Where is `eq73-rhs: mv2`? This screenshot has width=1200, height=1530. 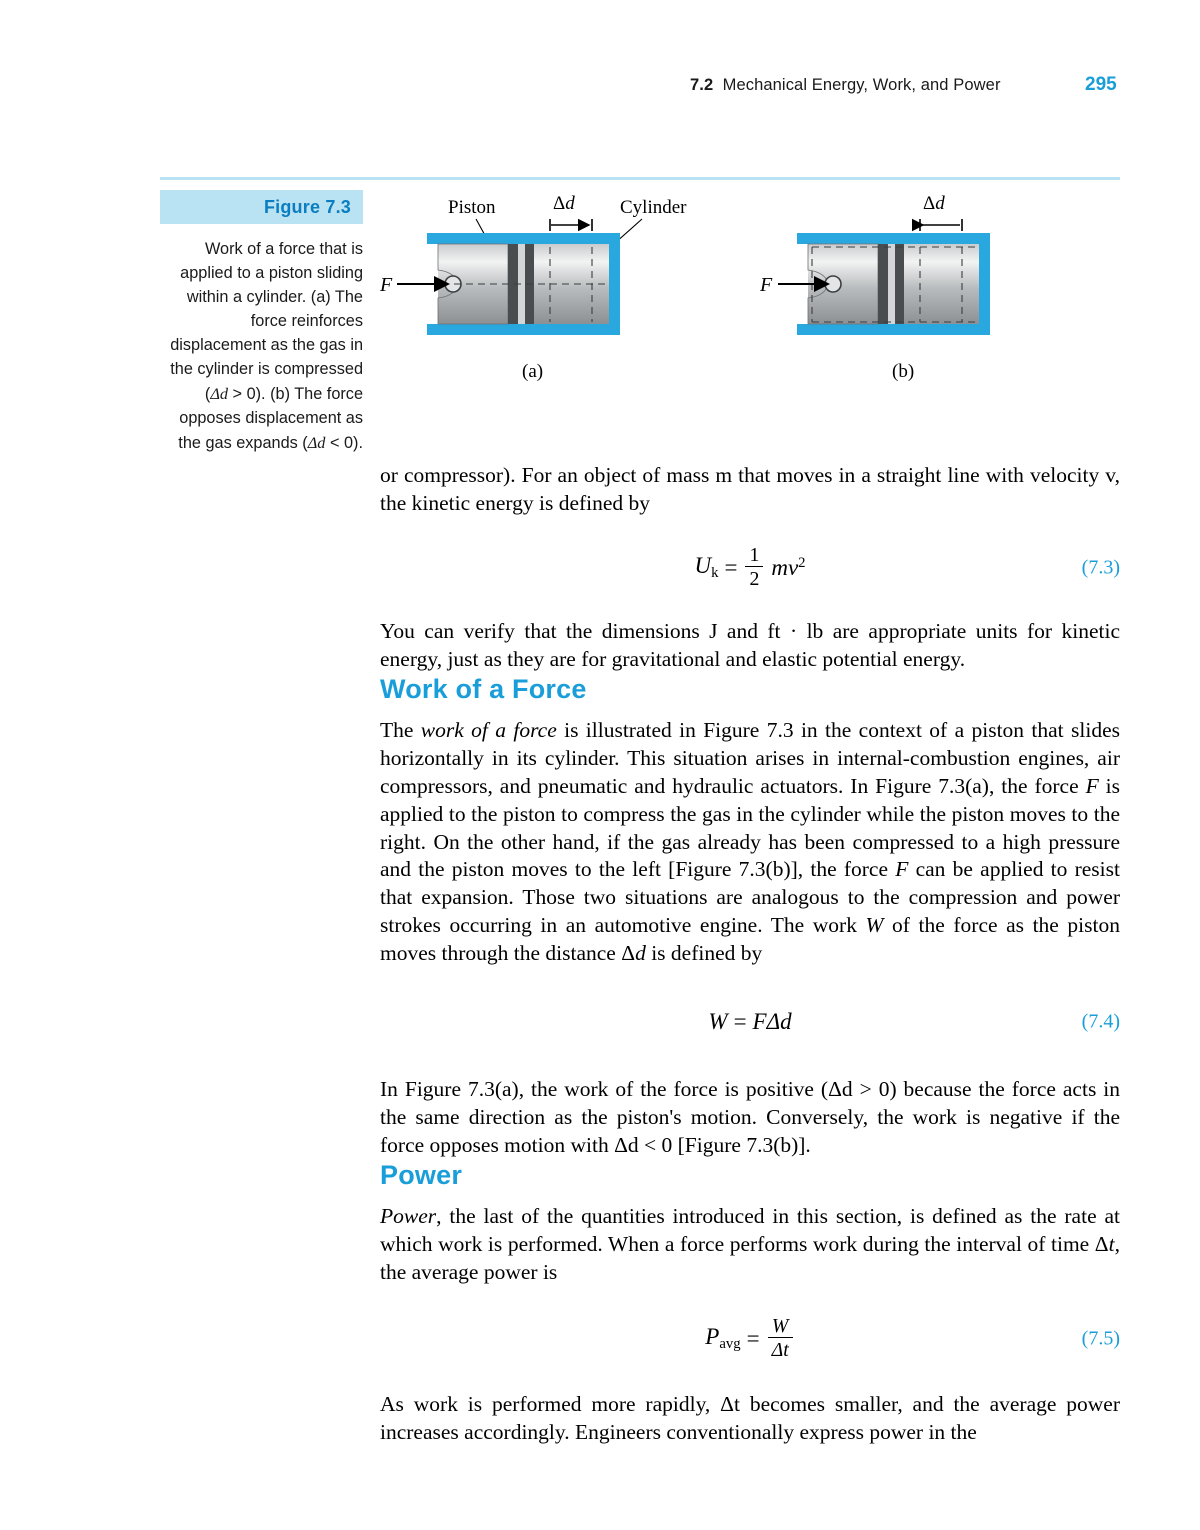
eq73-rhs: mv2 is located at coordinates (788, 567).